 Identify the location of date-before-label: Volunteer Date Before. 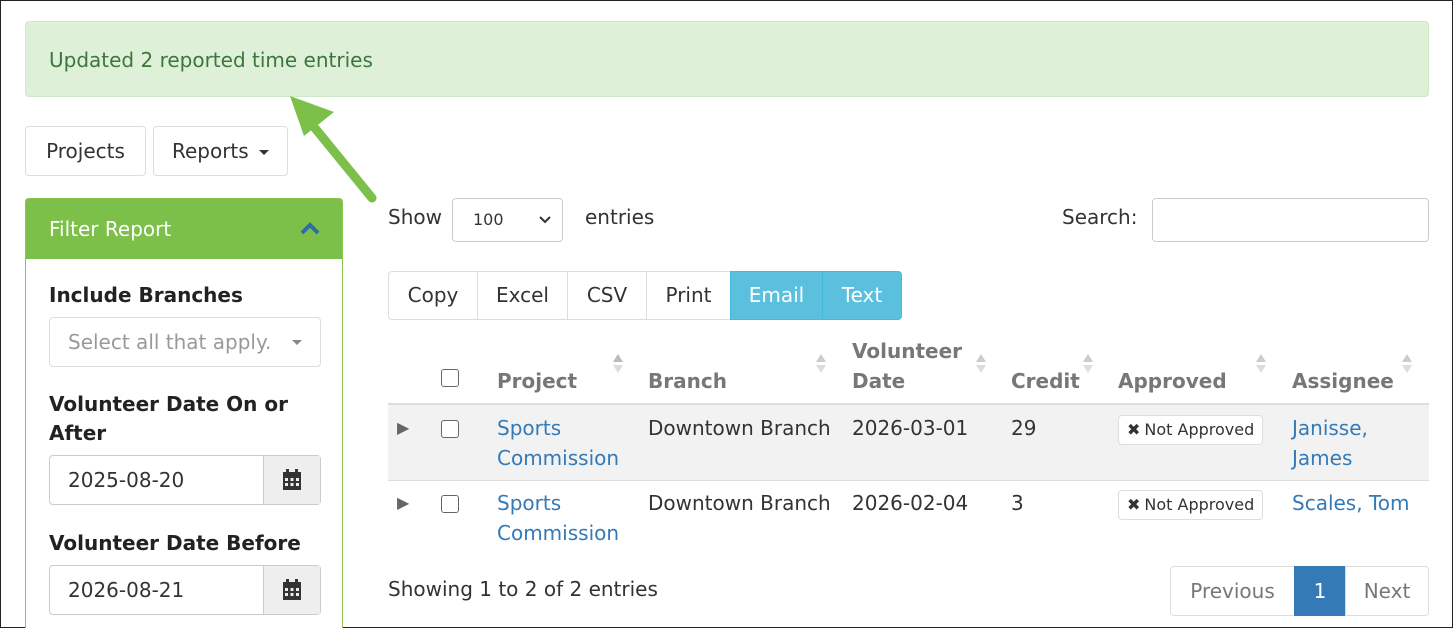
(175, 543).